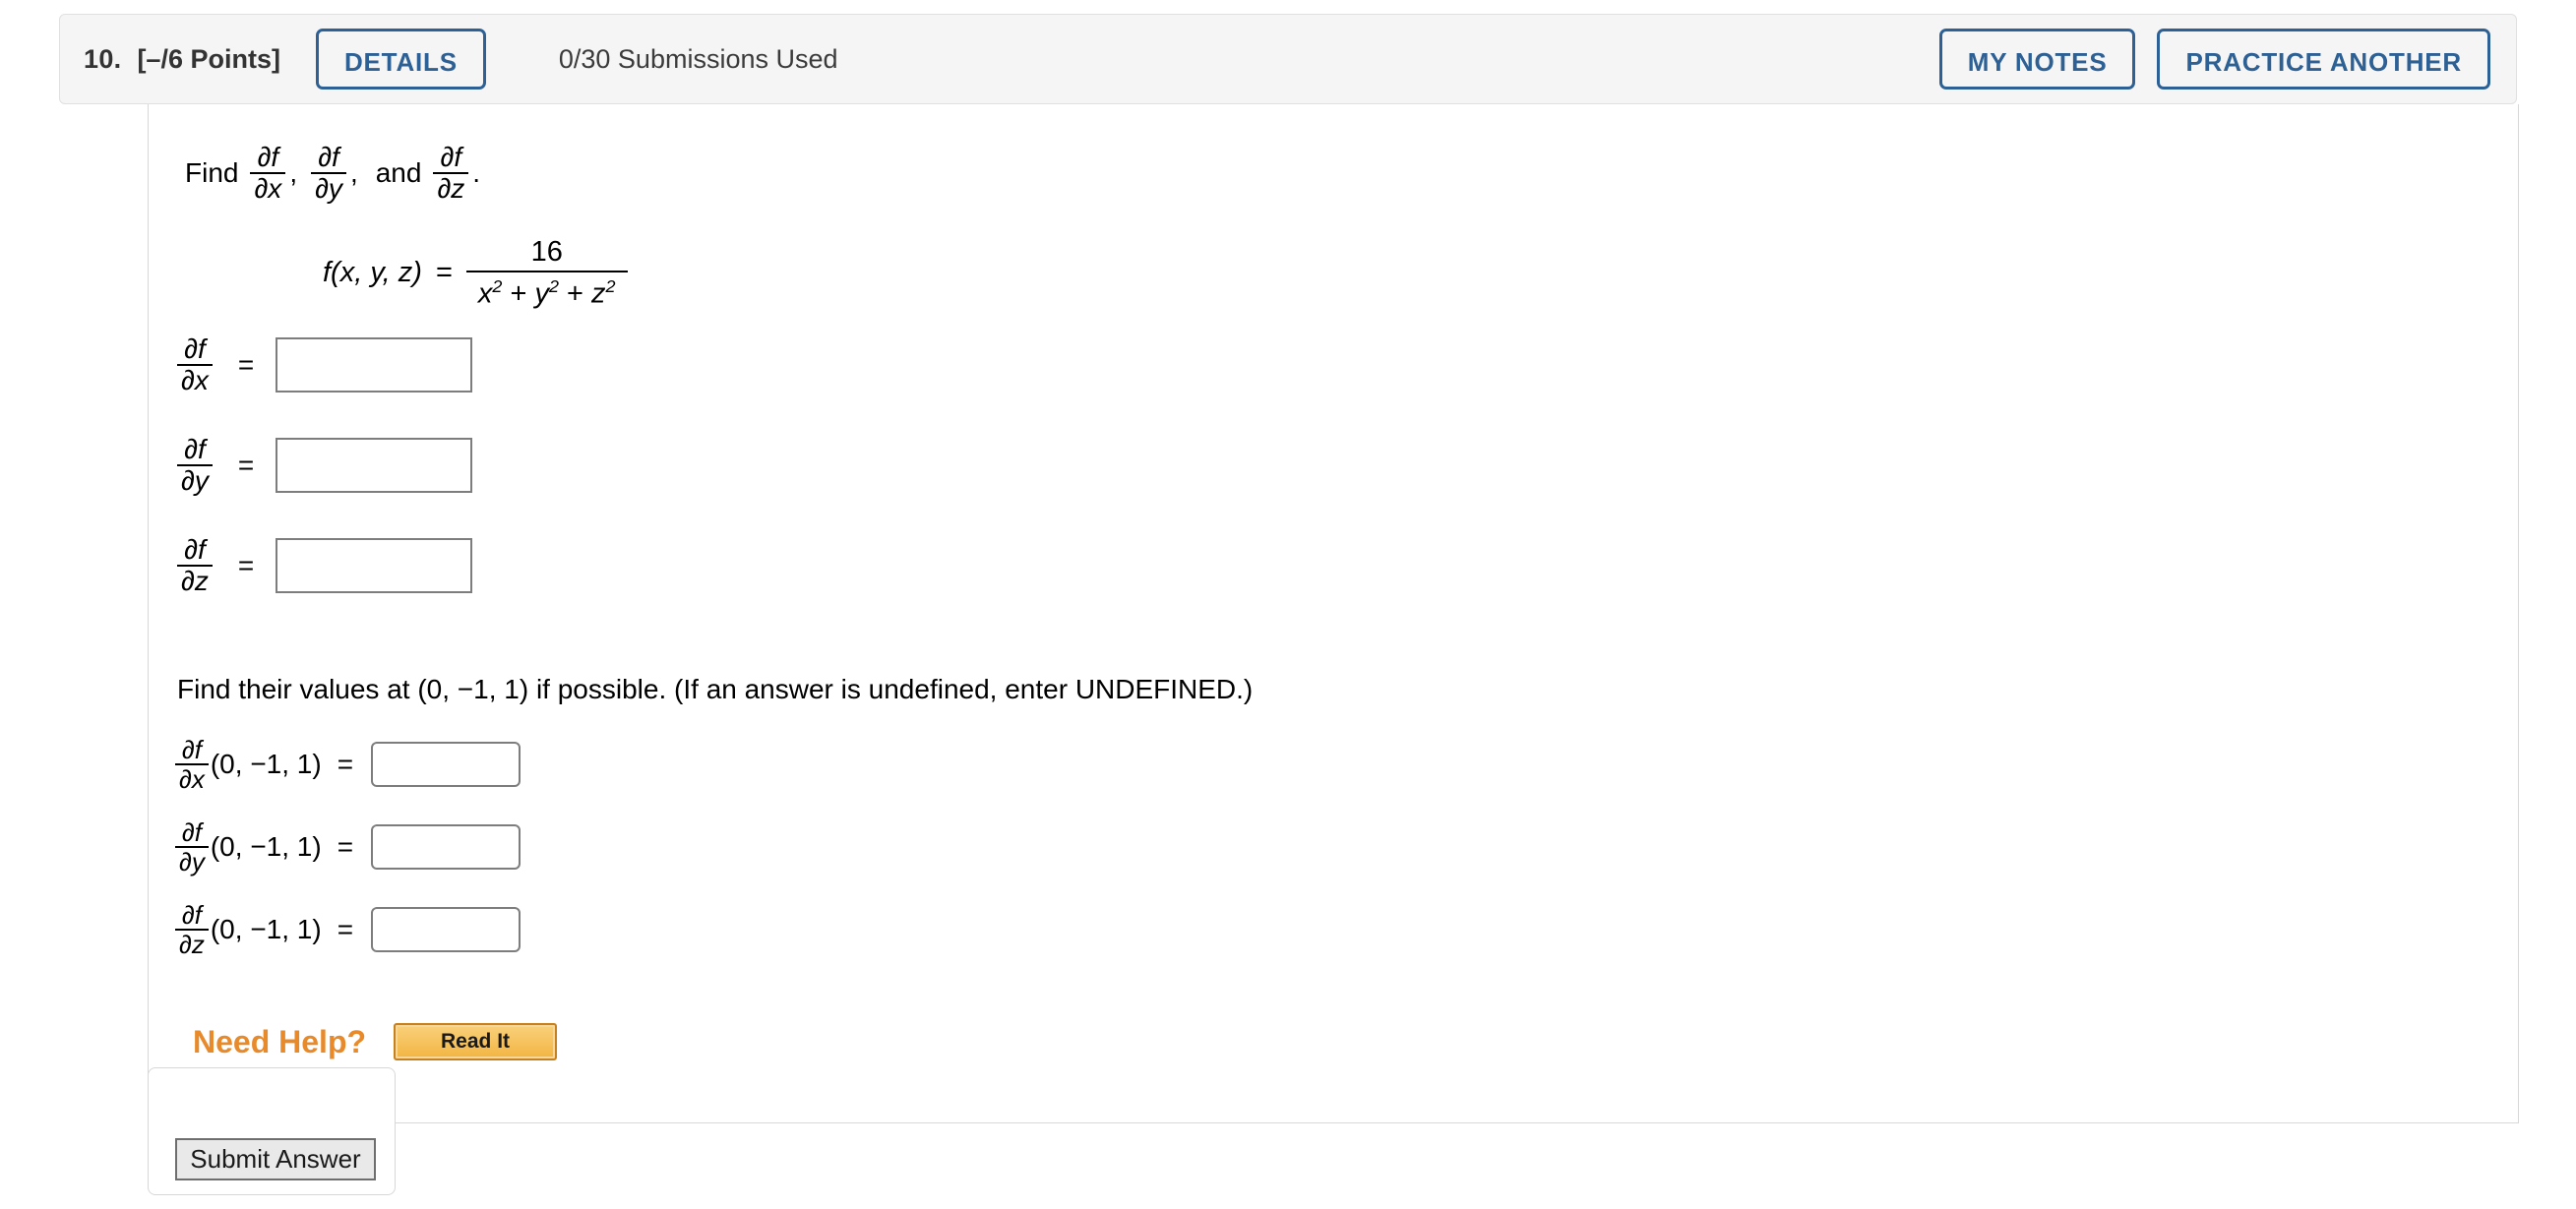 The width and height of the screenshot is (2576, 1209). What do you see at coordinates (280, 1041) in the screenshot?
I see `need-help-label: Need Help?` at bounding box center [280, 1041].